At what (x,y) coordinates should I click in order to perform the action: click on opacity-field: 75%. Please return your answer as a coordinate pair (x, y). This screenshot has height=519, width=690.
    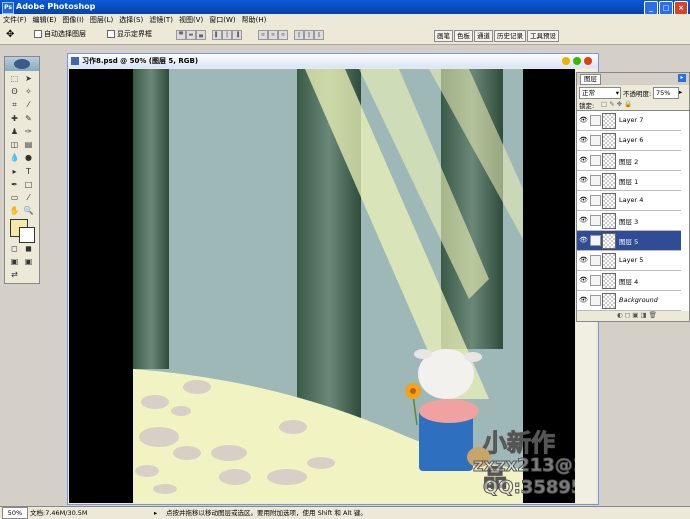
    Looking at the image, I should click on (666, 93).